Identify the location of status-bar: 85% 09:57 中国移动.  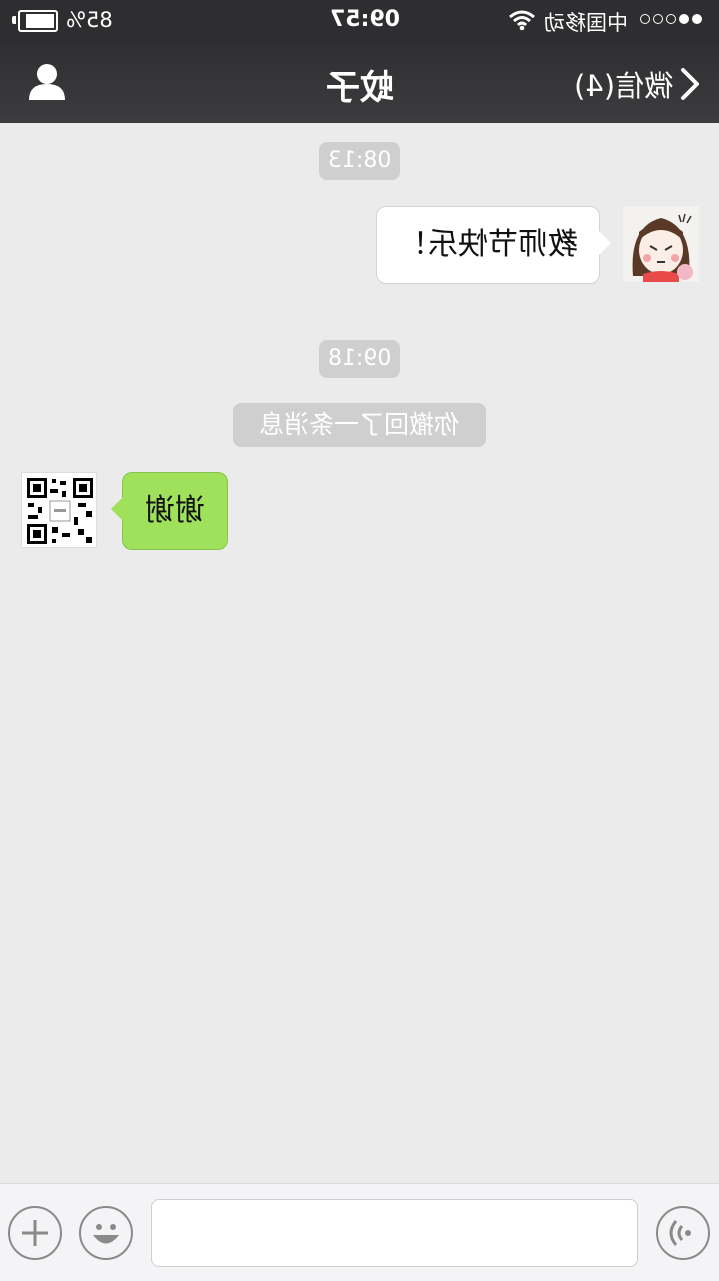
(359, 21).